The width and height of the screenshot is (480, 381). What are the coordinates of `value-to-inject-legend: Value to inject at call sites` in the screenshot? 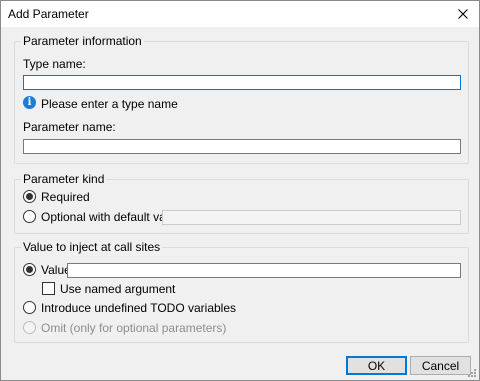 It's located at (92, 247).